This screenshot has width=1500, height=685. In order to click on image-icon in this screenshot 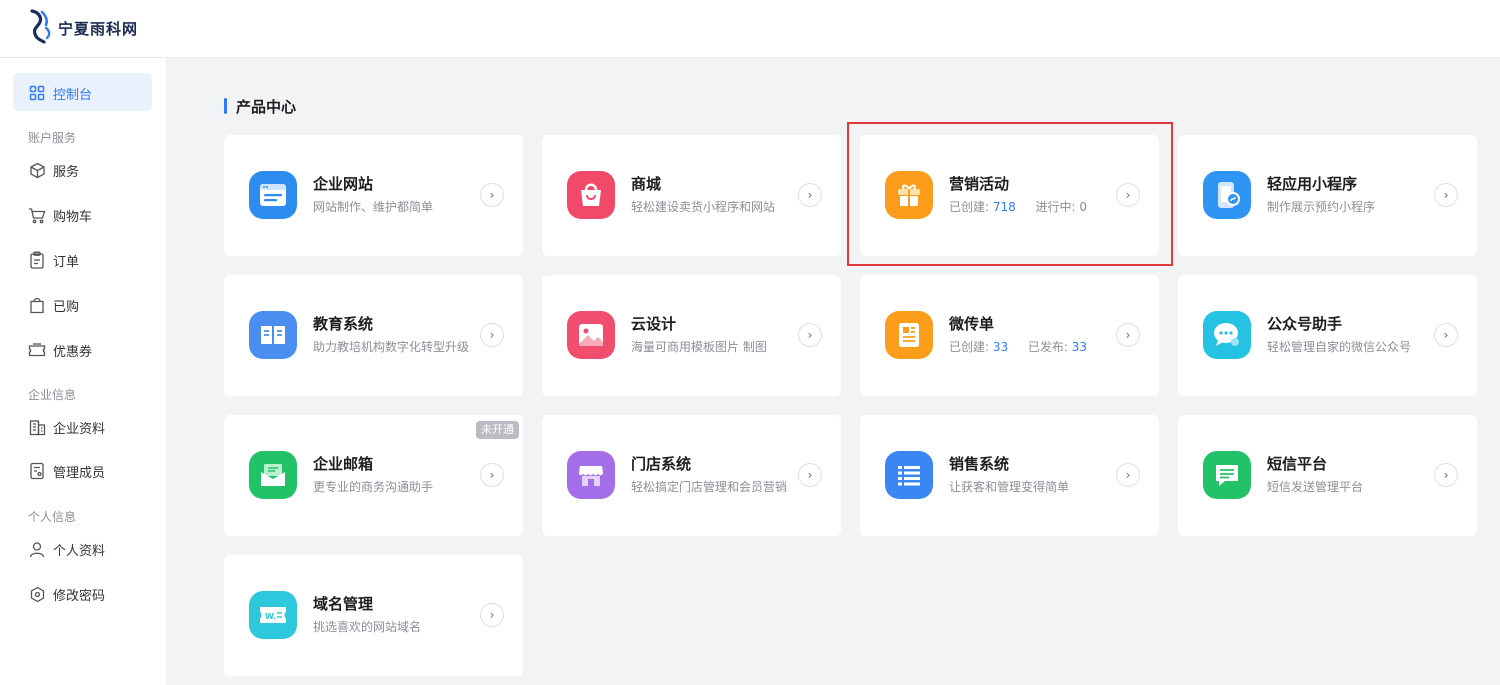, I will do `click(591, 335)`.